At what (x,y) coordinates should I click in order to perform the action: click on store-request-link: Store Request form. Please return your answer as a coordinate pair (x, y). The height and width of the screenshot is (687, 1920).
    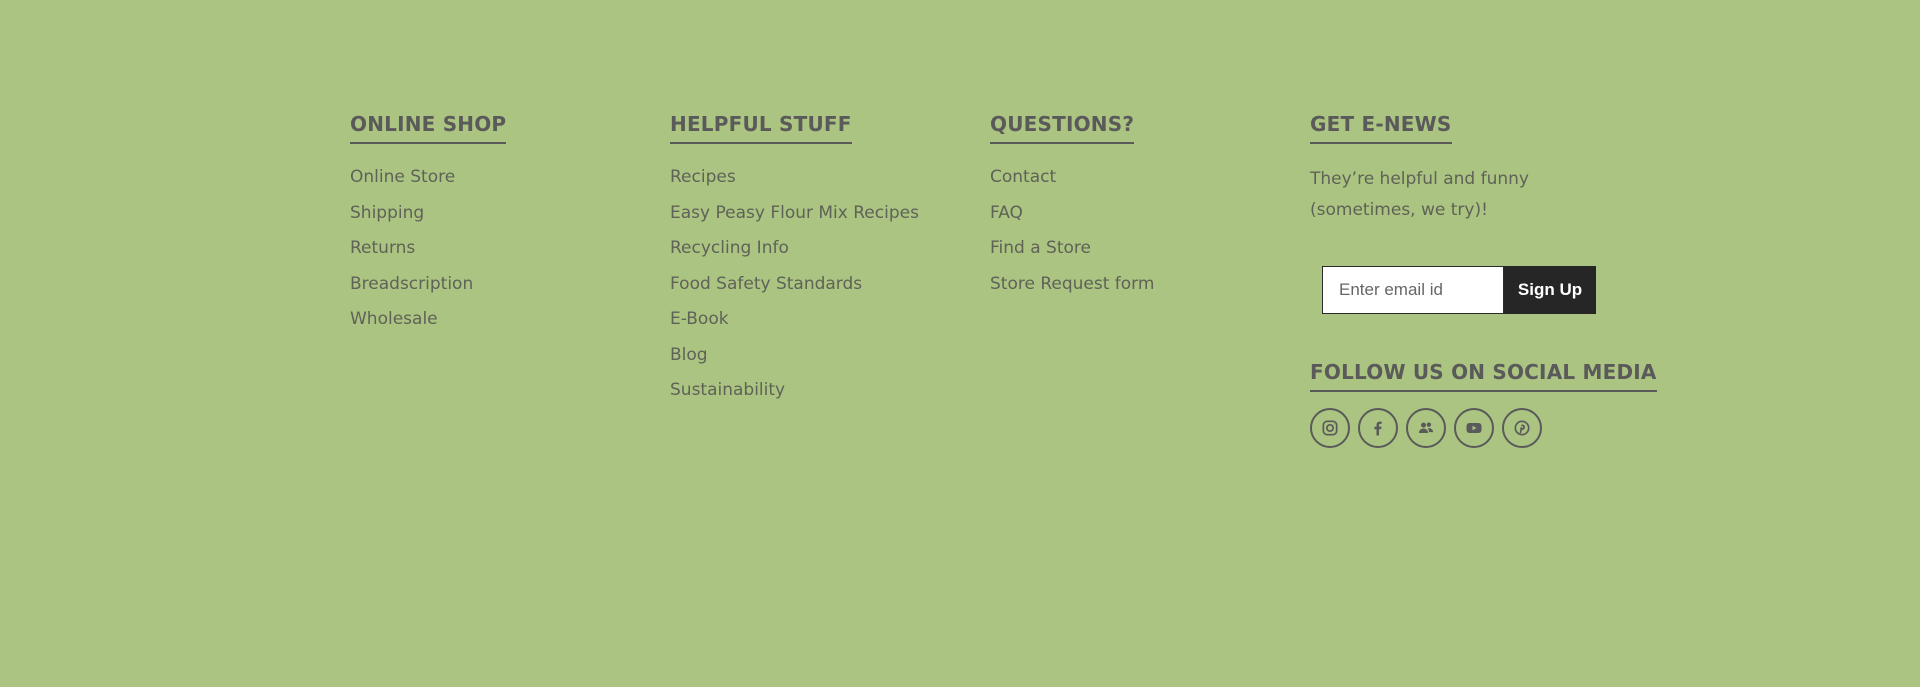
    Looking at the image, I should click on (1072, 284).